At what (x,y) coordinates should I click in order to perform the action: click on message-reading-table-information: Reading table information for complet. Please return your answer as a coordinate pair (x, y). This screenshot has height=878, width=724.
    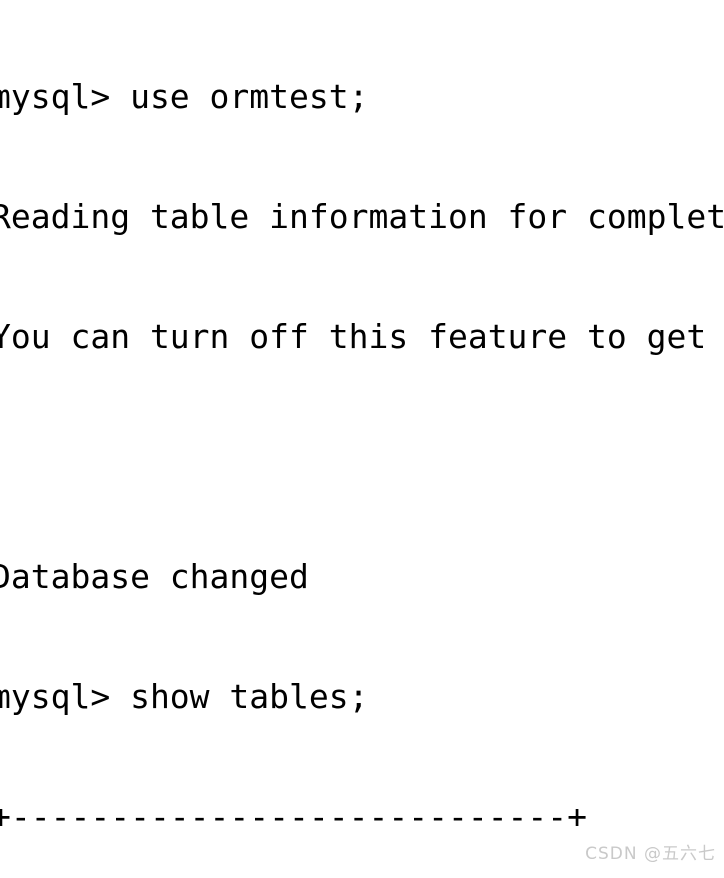
    Looking at the image, I should click on (362, 216).